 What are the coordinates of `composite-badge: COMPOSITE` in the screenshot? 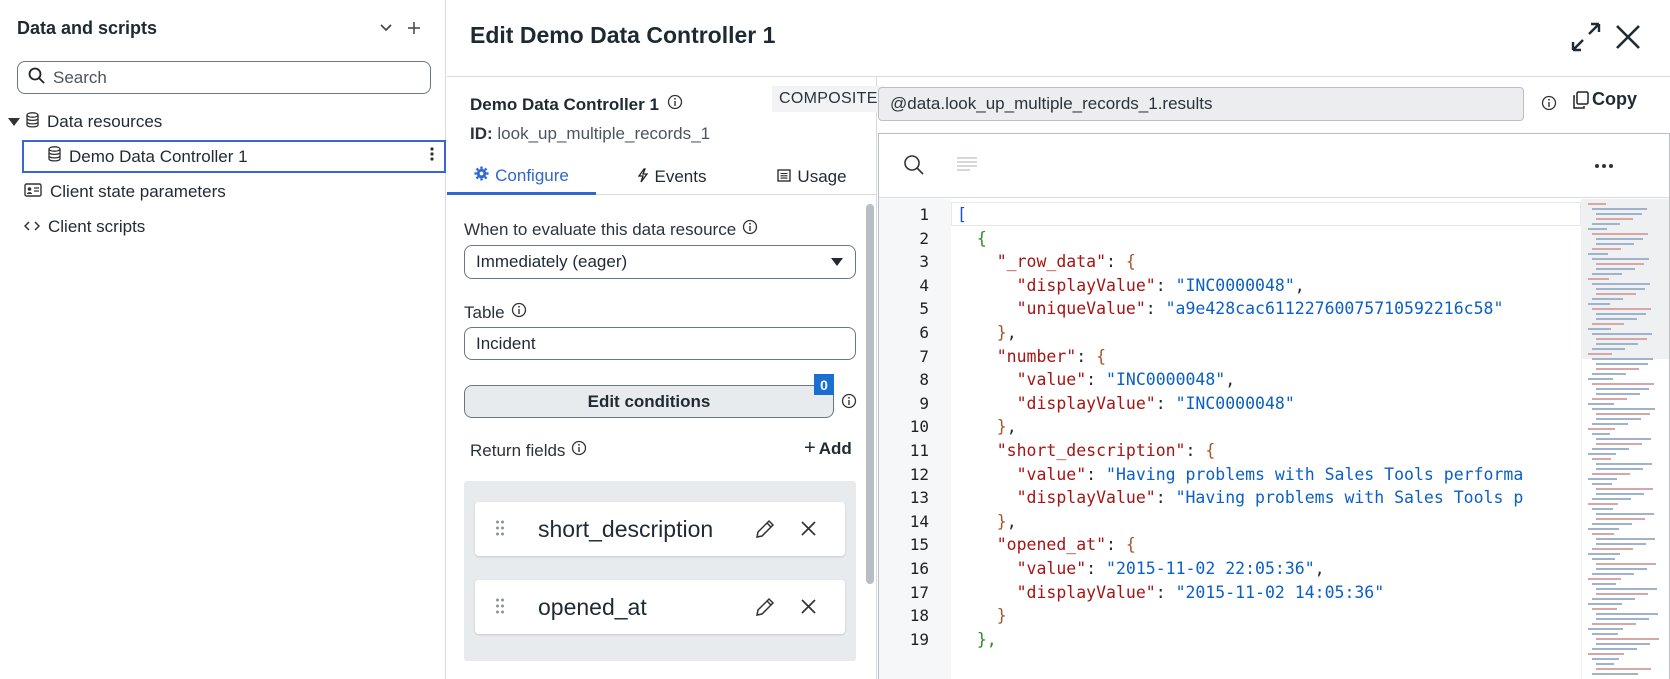 It's located at (828, 99).